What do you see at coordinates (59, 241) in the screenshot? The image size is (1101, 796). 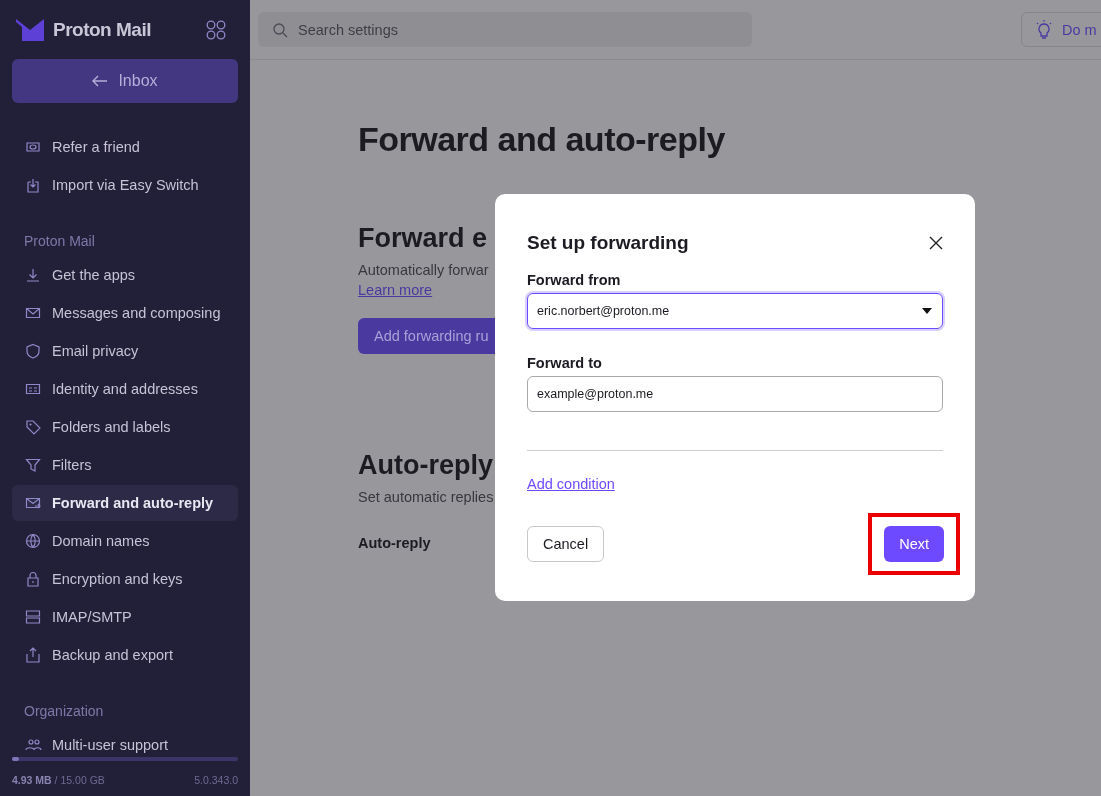 I see `section-heading: Proton Mail` at bounding box center [59, 241].